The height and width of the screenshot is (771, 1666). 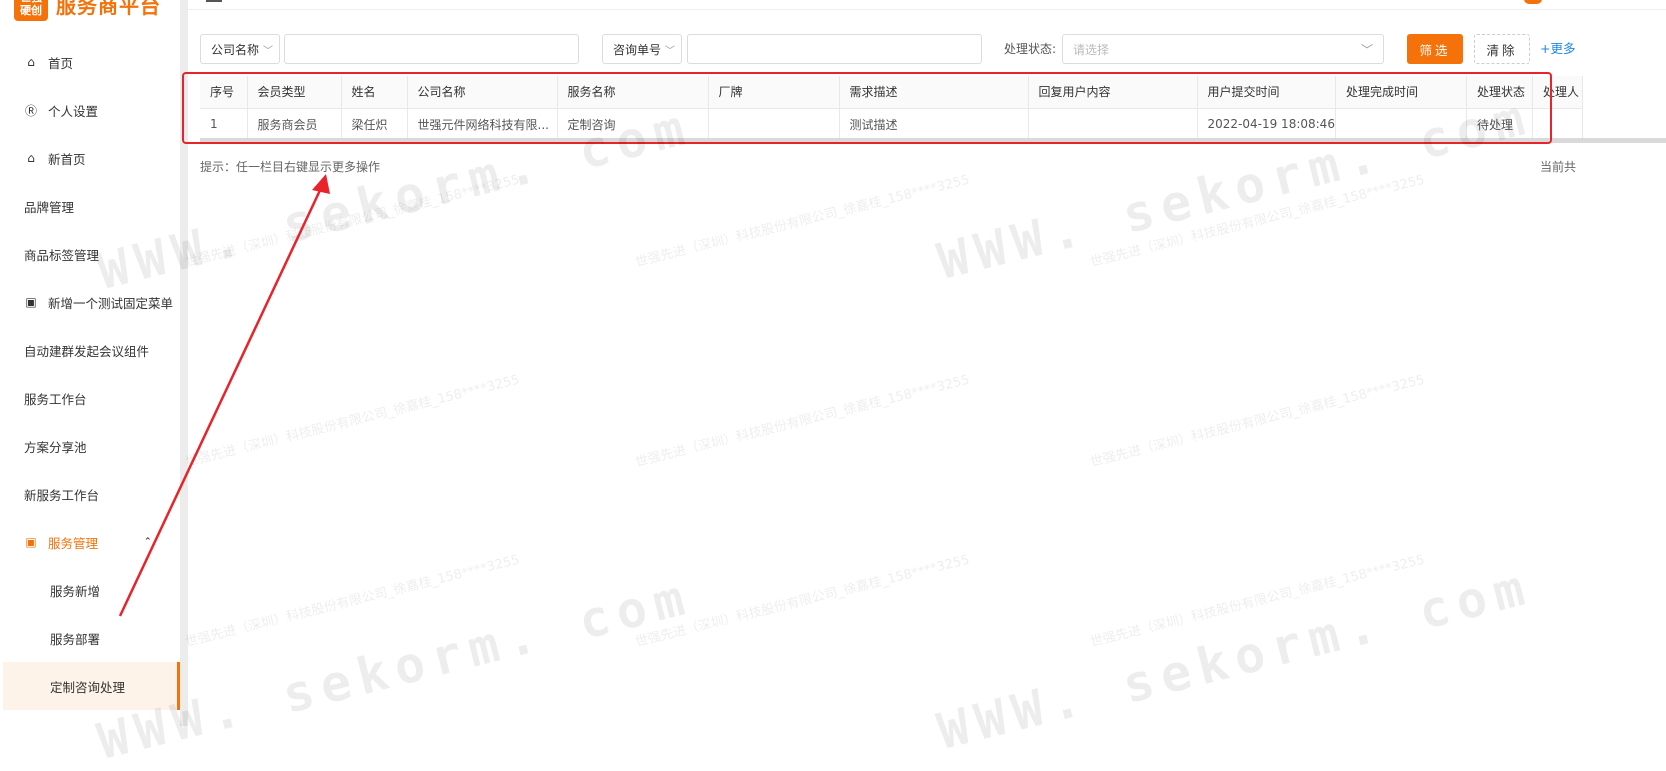 I want to click on column-header: 会员类型, so click(x=294, y=92).